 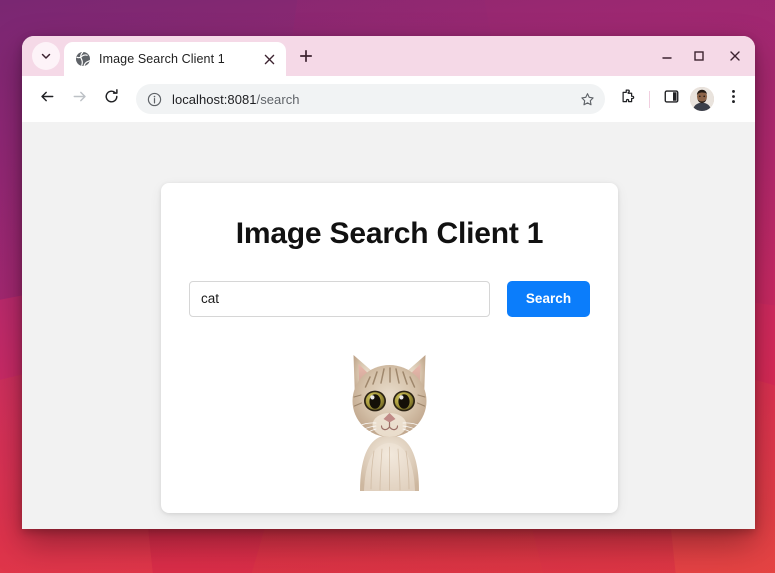 I want to click on search-form: Search, so click(x=389, y=298).